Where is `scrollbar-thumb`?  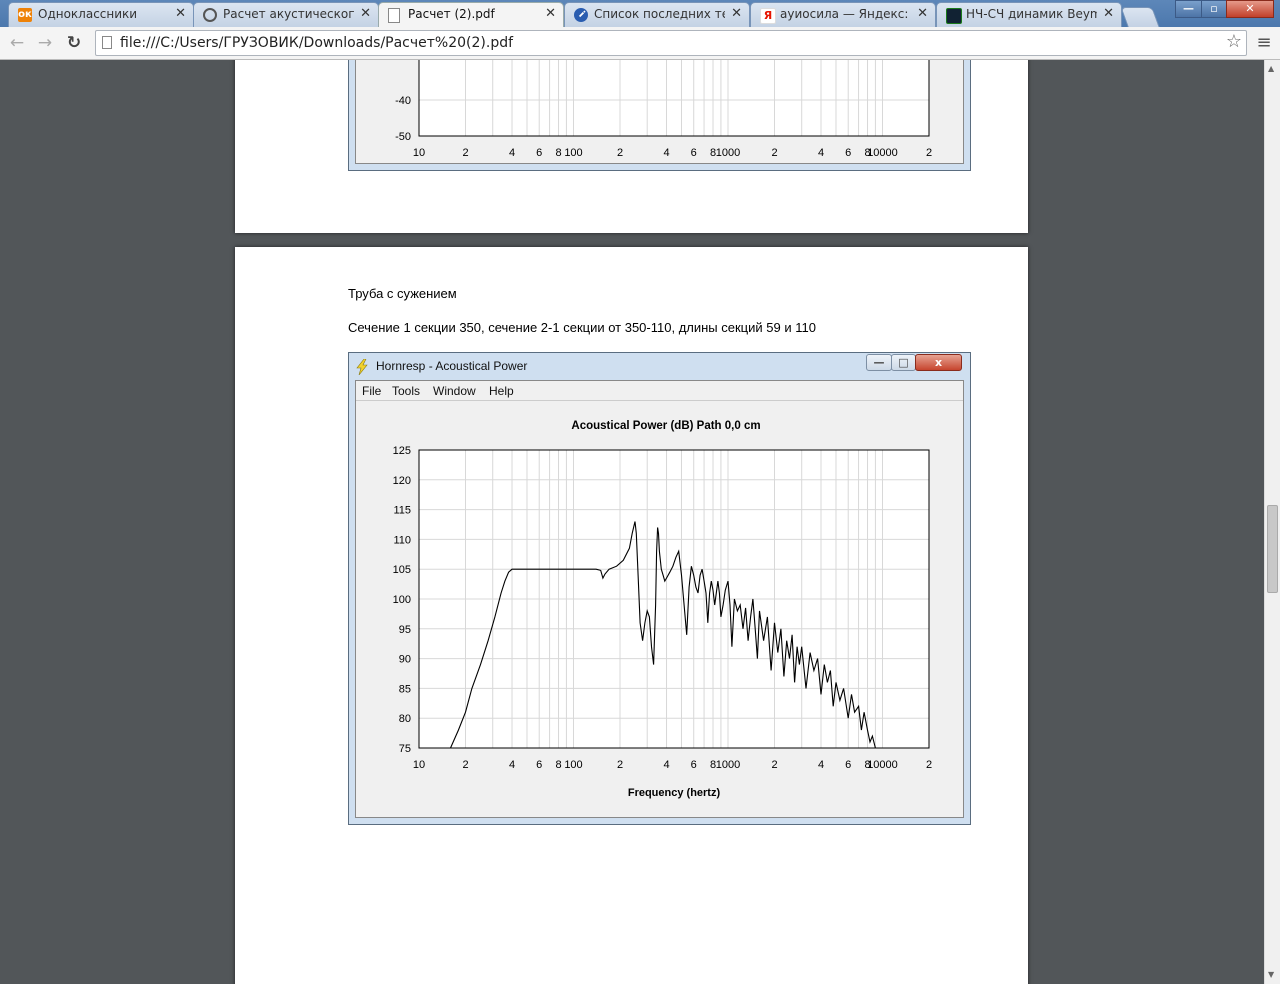 scrollbar-thumb is located at coordinates (1272, 549).